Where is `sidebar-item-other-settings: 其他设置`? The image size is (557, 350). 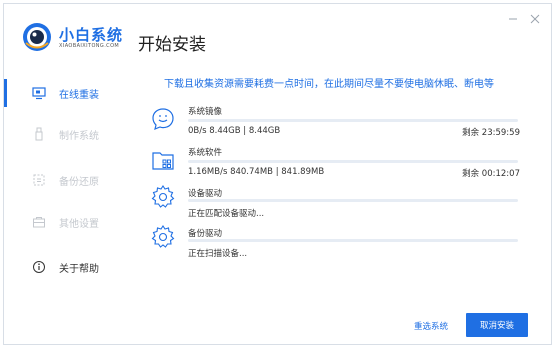 sidebar-item-other-settings: 其他设置 is located at coordinates (64, 222).